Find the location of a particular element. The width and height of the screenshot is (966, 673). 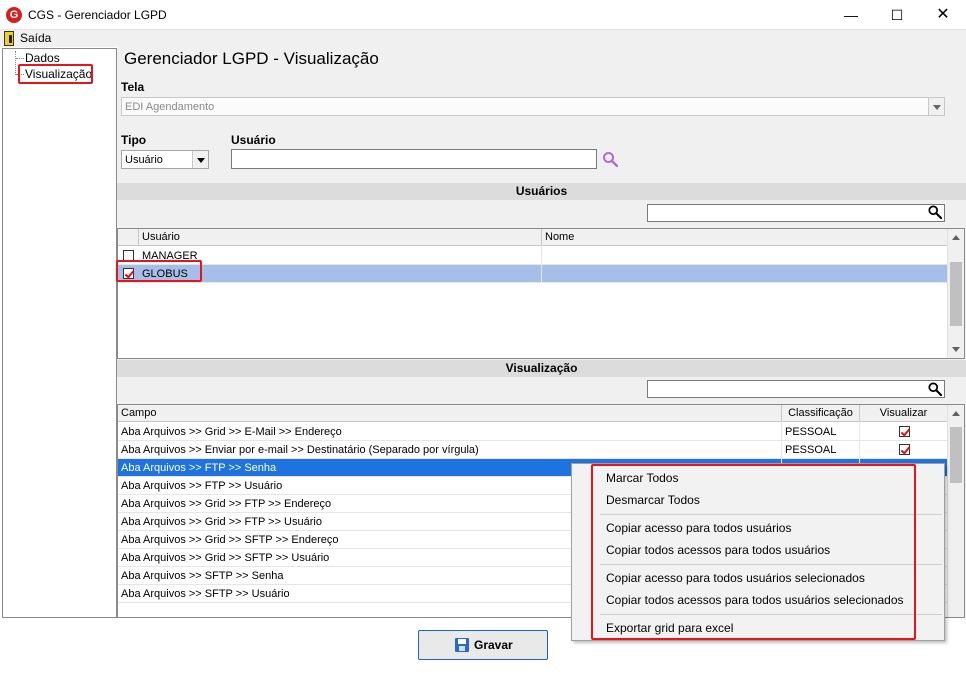

window-title: CGS - Gerenciador LGPD is located at coordinates (97, 15).